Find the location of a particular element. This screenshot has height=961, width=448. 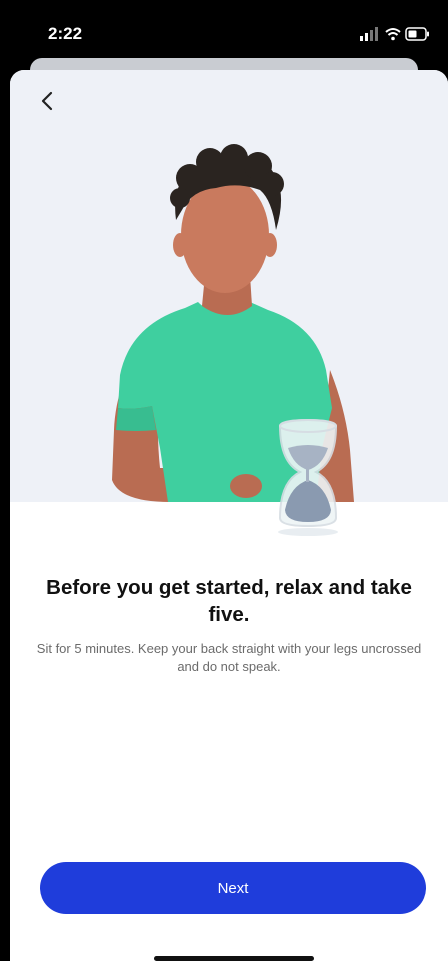

next-button: Next is located at coordinates (233, 888).